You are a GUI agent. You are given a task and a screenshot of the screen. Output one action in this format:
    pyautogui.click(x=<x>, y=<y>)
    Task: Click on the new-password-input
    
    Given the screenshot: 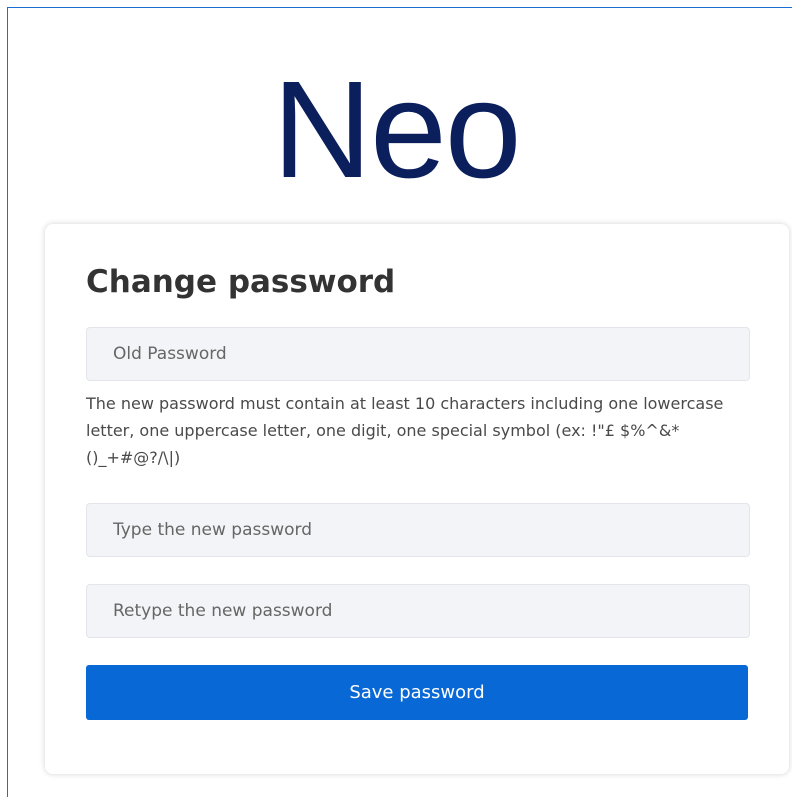 What is the action you would take?
    pyautogui.click(x=418, y=530)
    